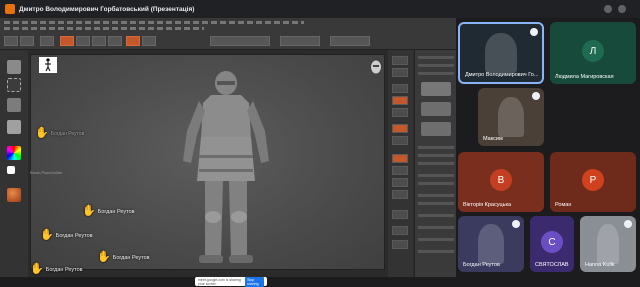  I want to click on polyf-button, so click(400, 214).